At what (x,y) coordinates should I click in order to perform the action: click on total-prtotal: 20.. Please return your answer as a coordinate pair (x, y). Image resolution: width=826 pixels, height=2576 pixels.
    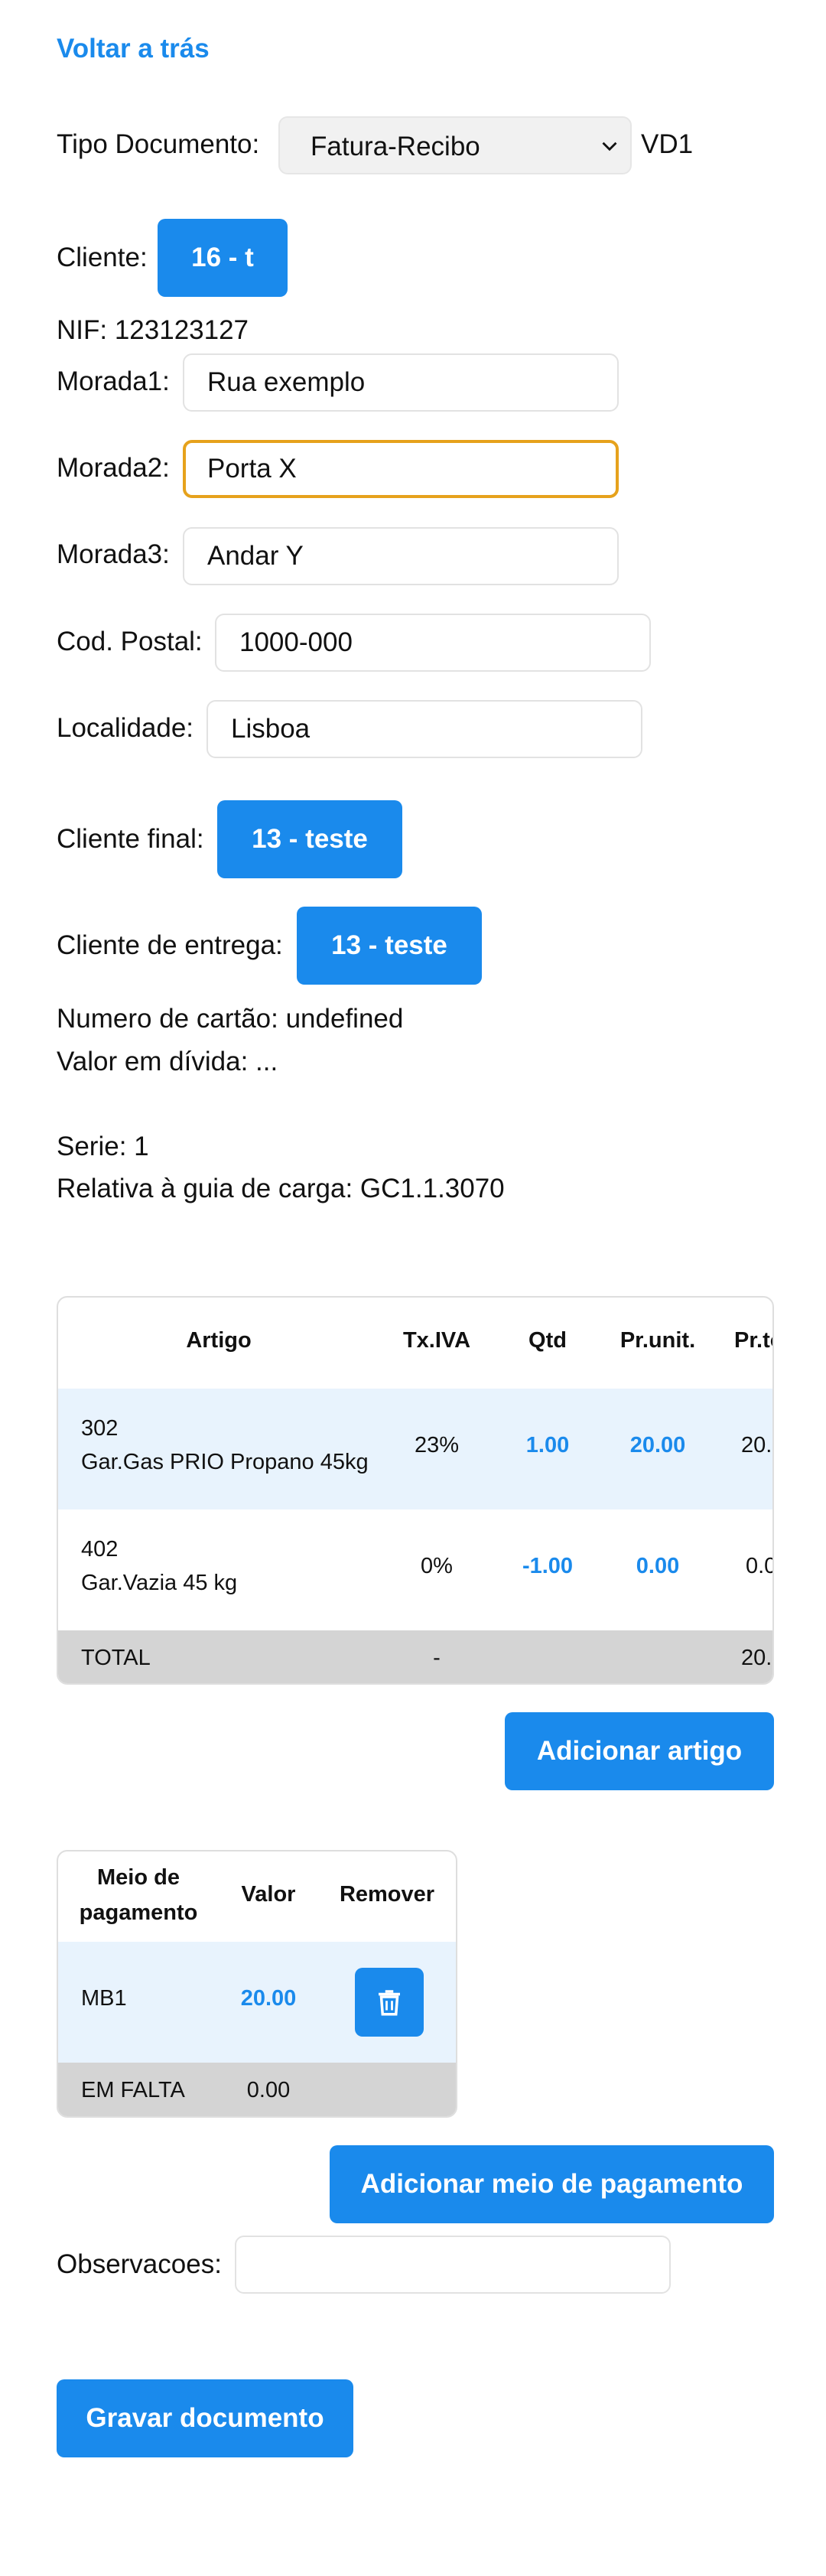
    Looking at the image, I should click on (756, 1658).